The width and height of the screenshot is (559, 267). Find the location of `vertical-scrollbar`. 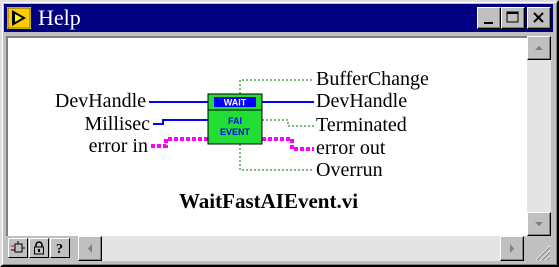

vertical-scrollbar is located at coordinates (539, 136).